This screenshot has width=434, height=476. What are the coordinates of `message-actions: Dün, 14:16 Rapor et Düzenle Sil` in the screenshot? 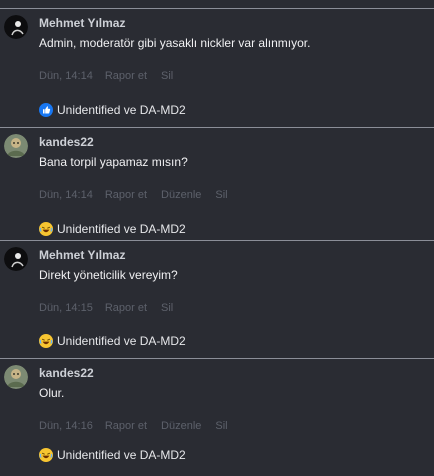 It's located at (140, 426).